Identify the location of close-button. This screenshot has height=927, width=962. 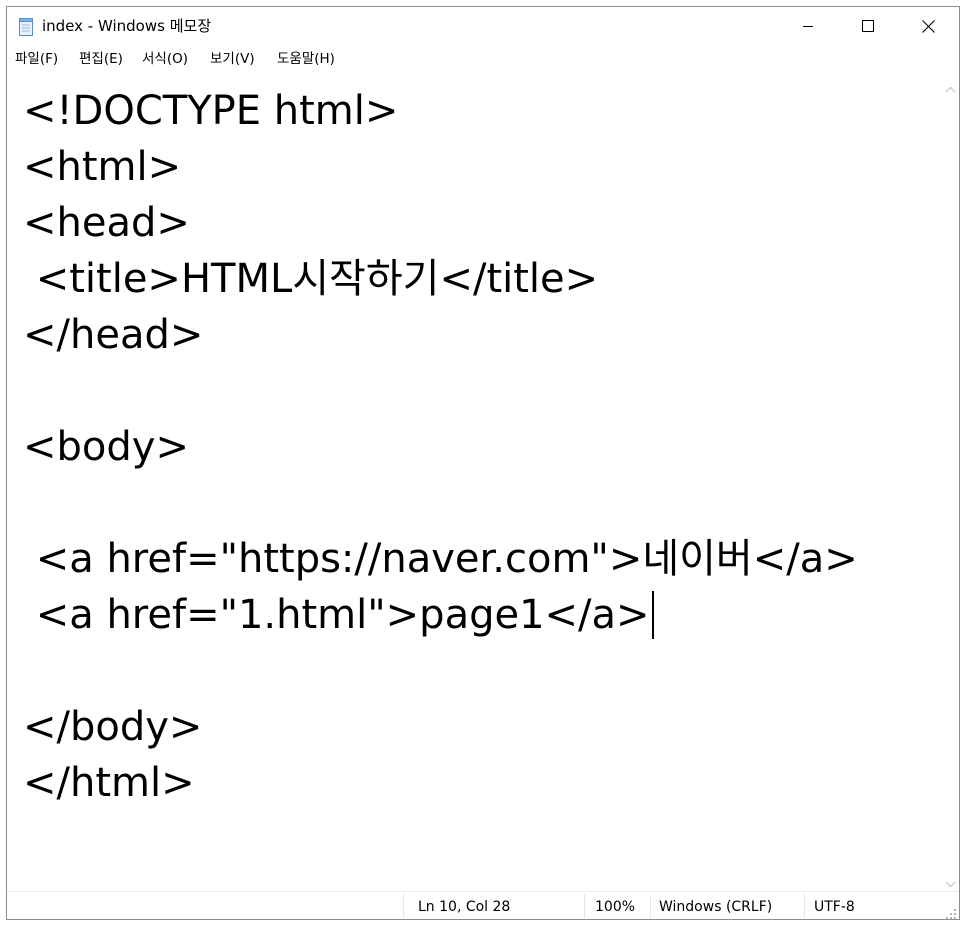
(928, 26).